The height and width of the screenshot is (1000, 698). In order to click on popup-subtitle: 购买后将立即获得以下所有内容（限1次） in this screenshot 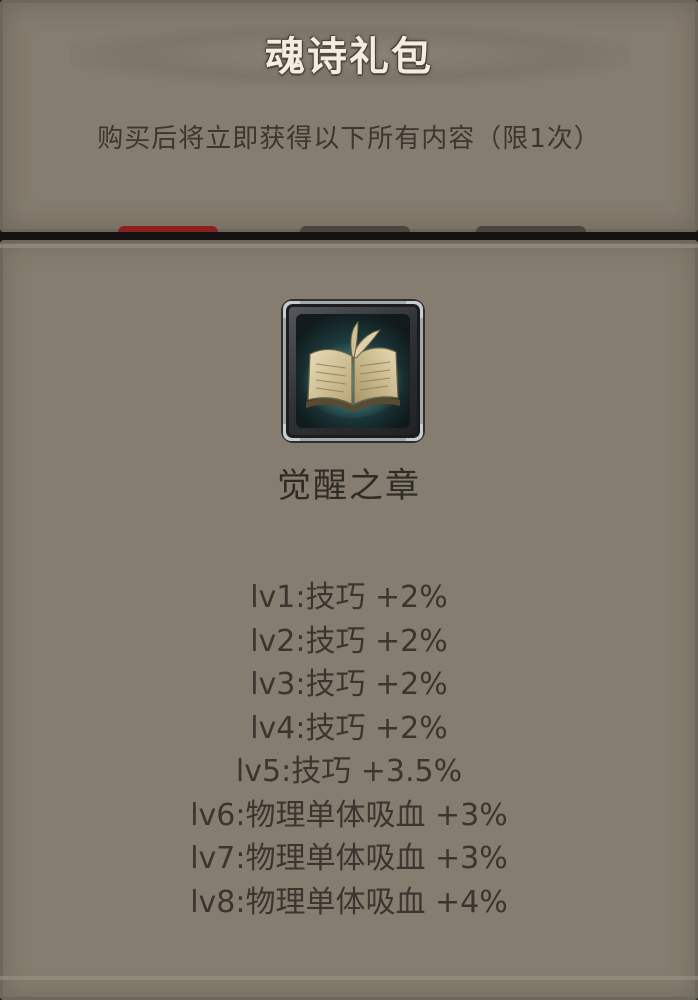, I will do `click(349, 139)`.